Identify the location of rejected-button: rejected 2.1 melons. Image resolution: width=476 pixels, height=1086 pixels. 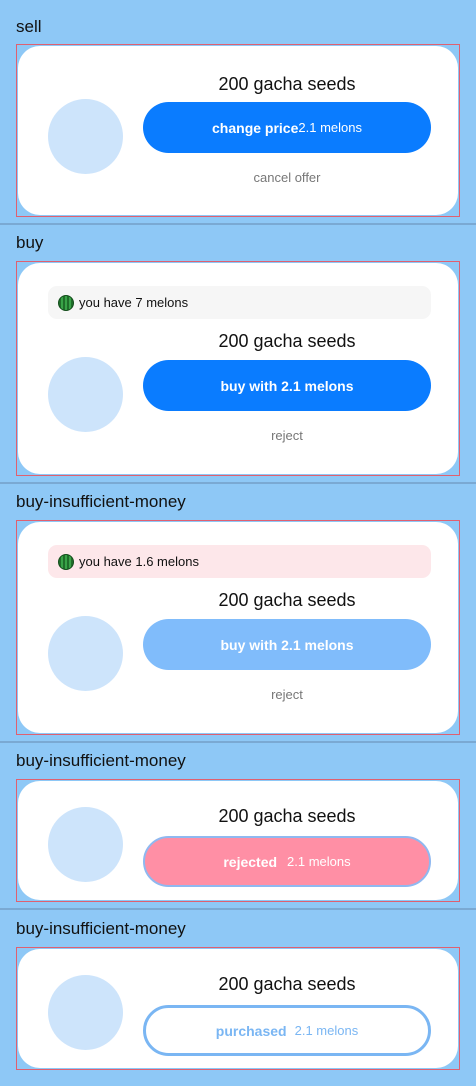
(287, 861).